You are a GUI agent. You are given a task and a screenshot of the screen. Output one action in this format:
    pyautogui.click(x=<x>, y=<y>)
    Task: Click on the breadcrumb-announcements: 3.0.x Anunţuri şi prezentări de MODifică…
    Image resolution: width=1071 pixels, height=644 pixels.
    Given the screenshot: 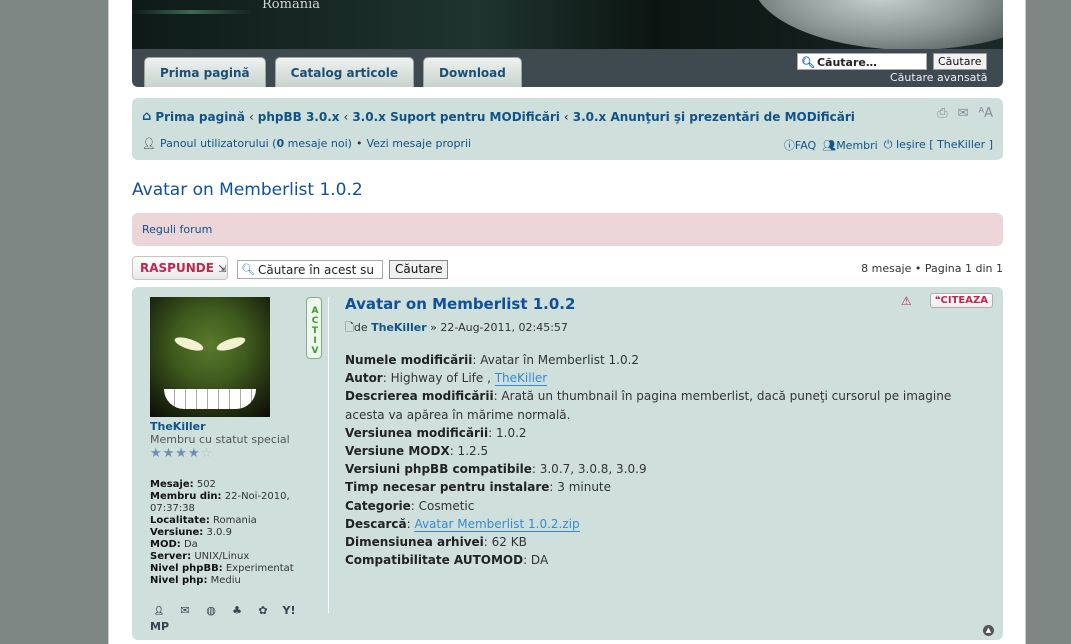 What is the action you would take?
    pyautogui.click(x=714, y=117)
    